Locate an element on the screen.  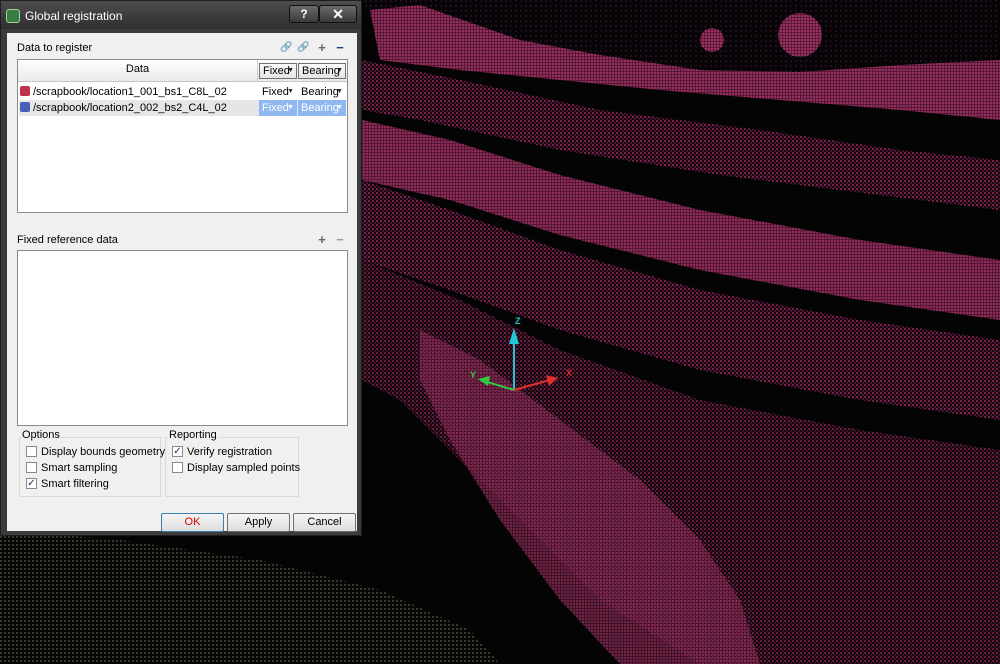
options-title: Options is located at coordinates (41, 435).